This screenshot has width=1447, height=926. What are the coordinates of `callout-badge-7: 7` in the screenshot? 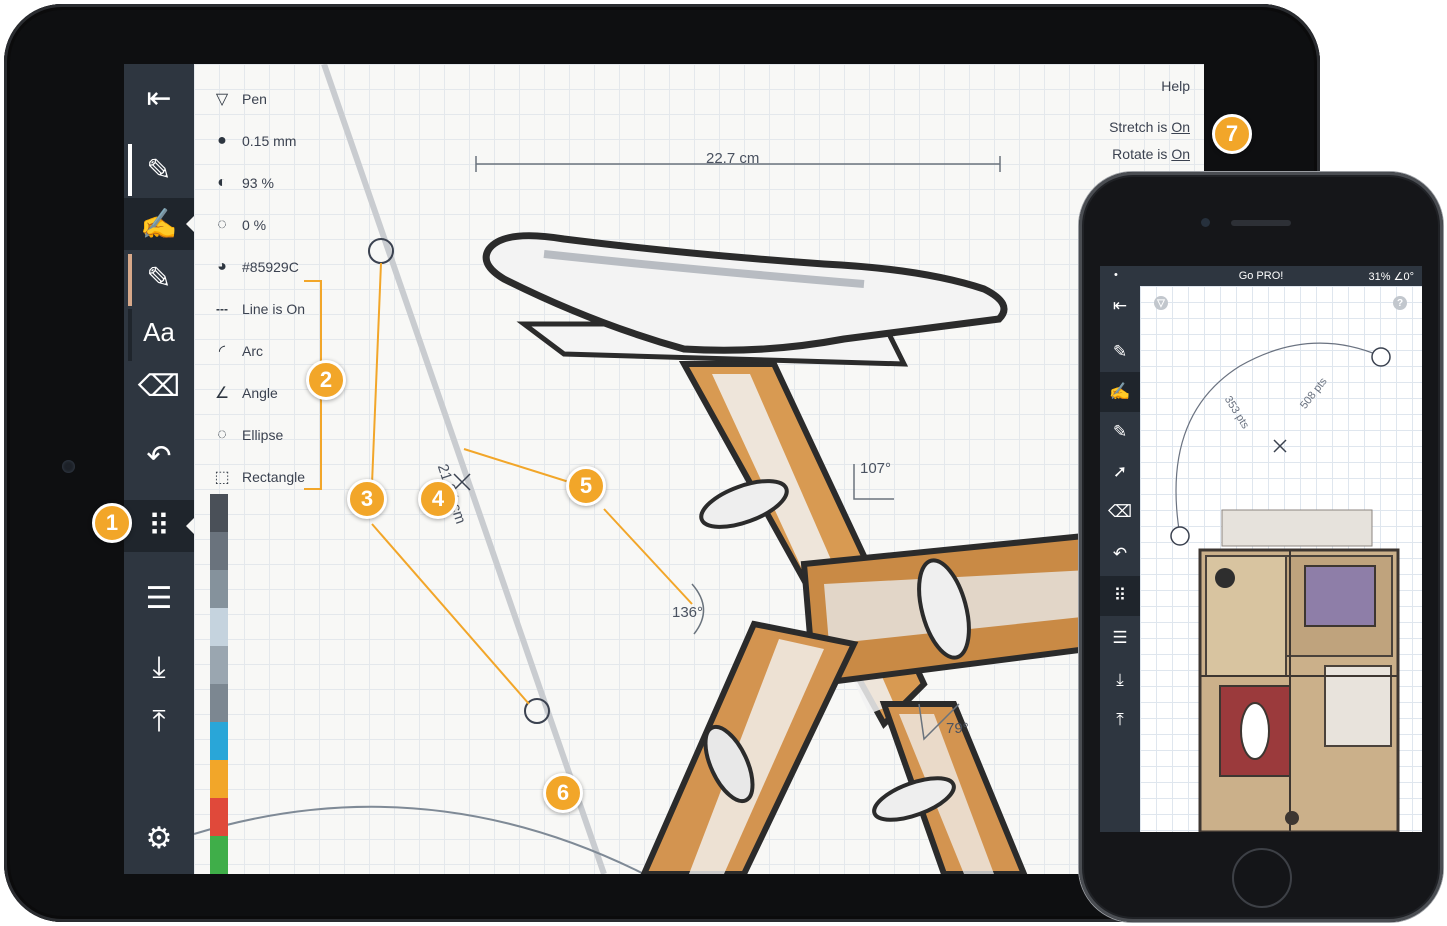 It's located at (1232, 134).